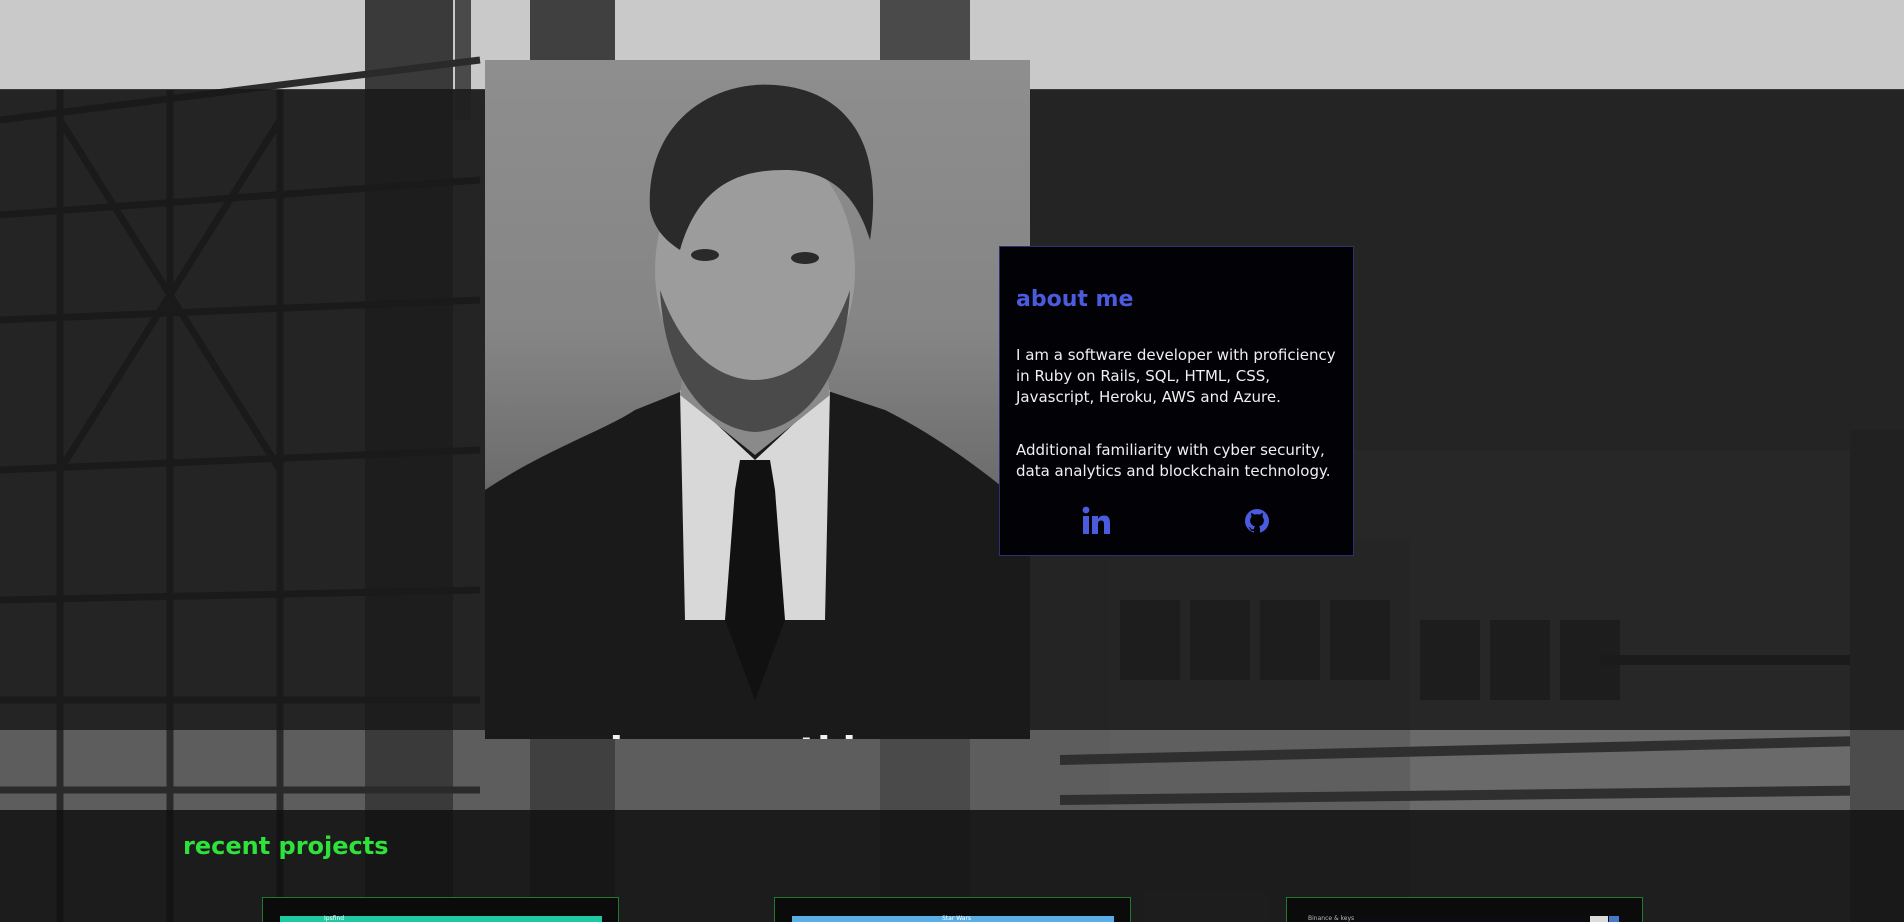 The width and height of the screenshot is (1904, 922). I want to click on project-card-2: Star Wars, so click(952, 909).